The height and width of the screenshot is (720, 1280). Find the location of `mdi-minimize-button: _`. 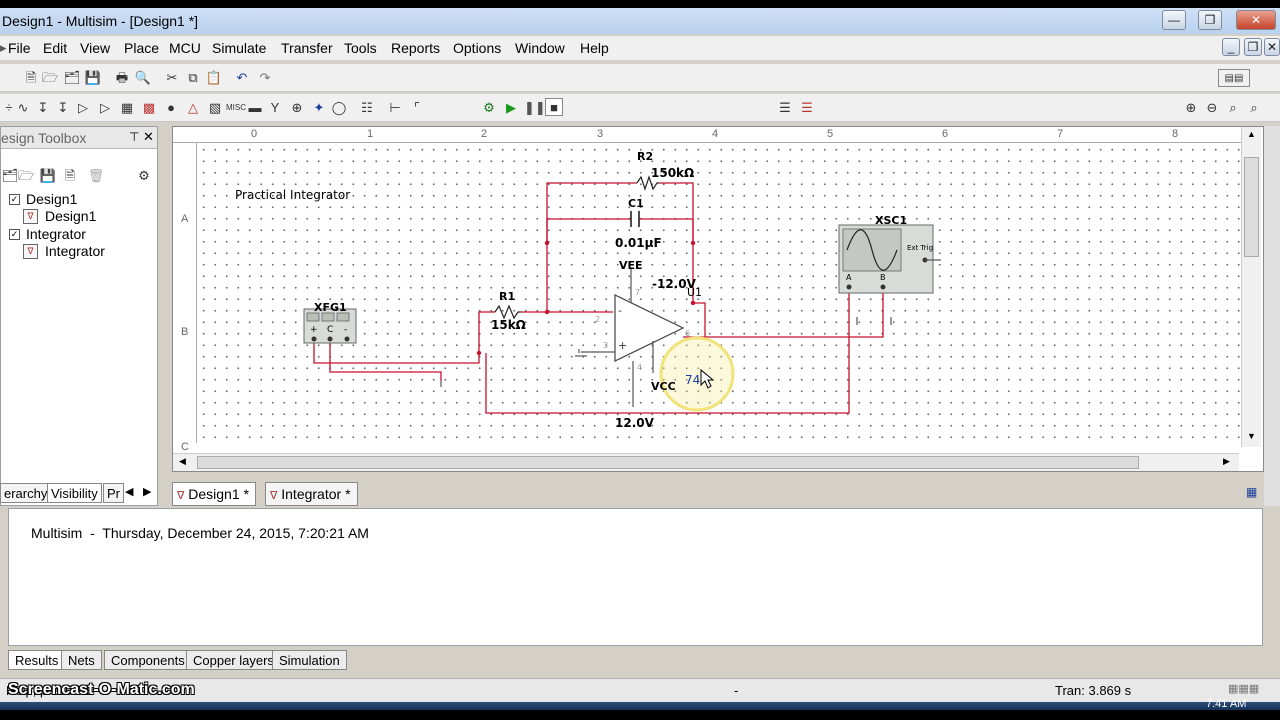

mdi-minimize-button: _ is located at coordinates (1231, 47).